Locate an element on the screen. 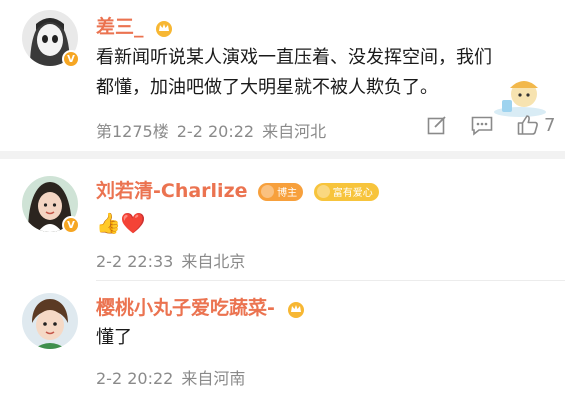 The width and height of the screenshot is (565, 401). reply-button is located at coordinates (482, 125).